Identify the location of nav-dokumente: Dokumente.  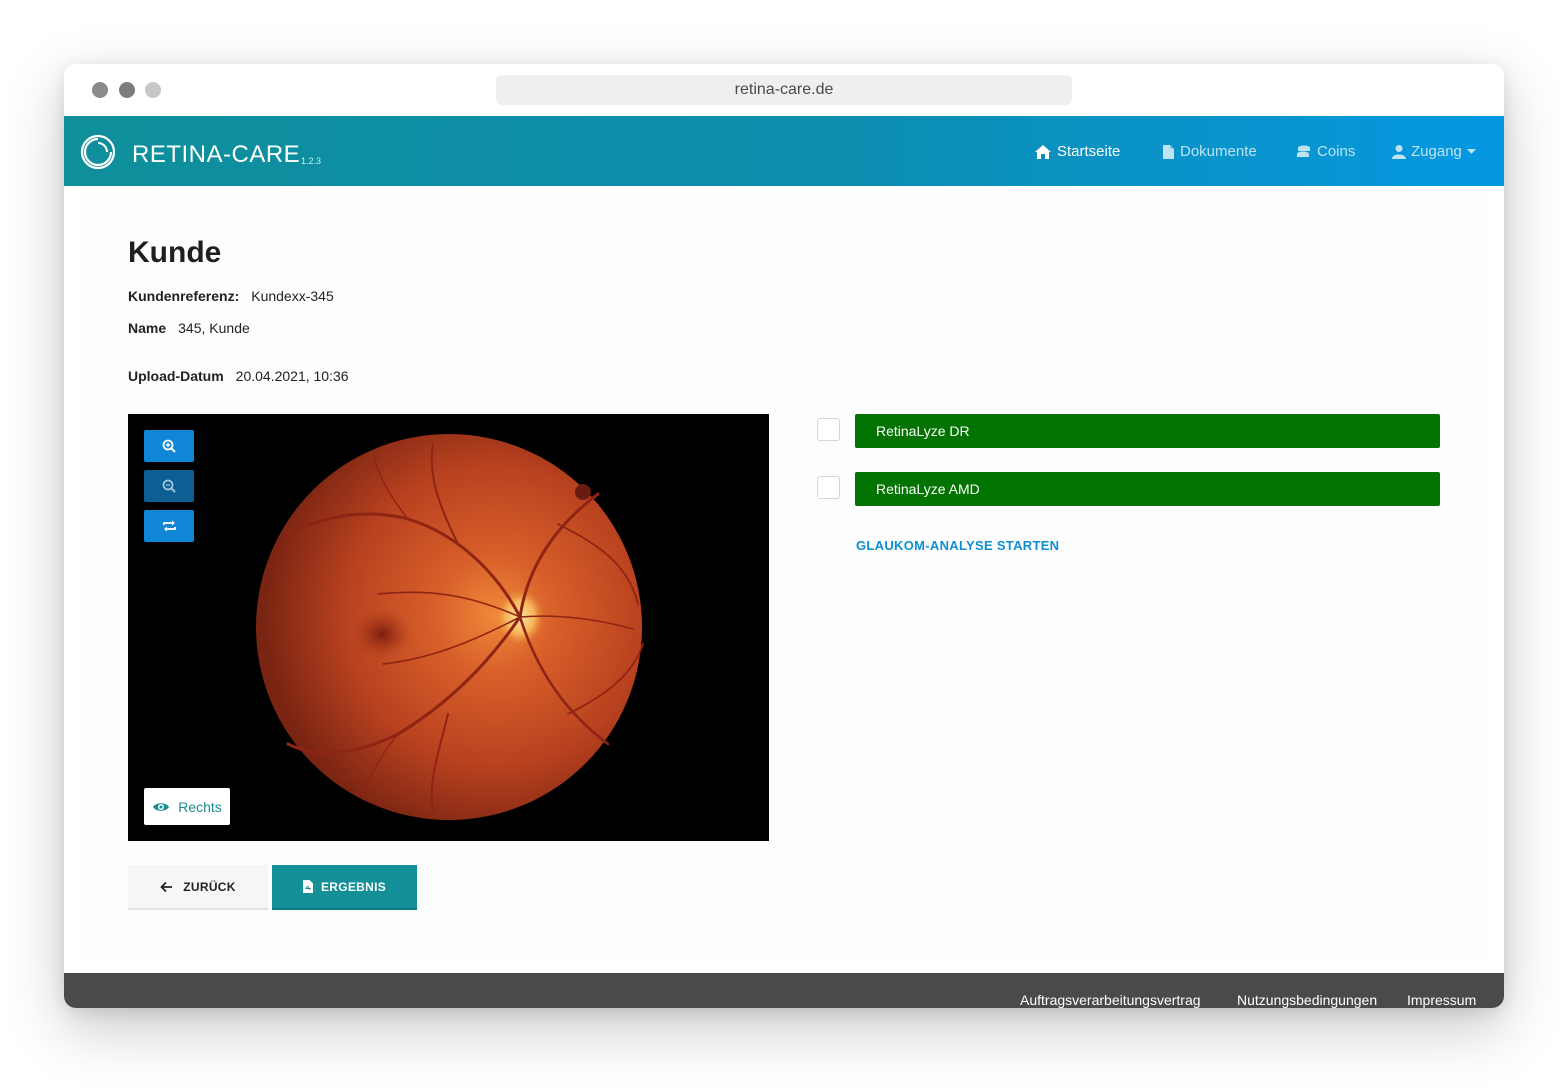
(1209, 152).